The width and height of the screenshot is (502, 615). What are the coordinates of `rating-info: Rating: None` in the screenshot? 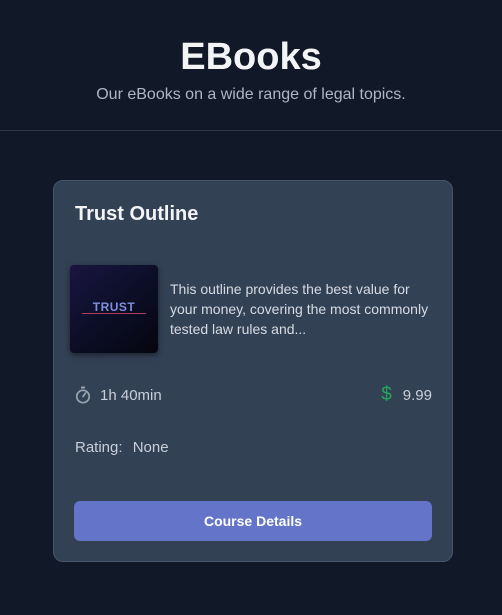 It's located at (122, 447).